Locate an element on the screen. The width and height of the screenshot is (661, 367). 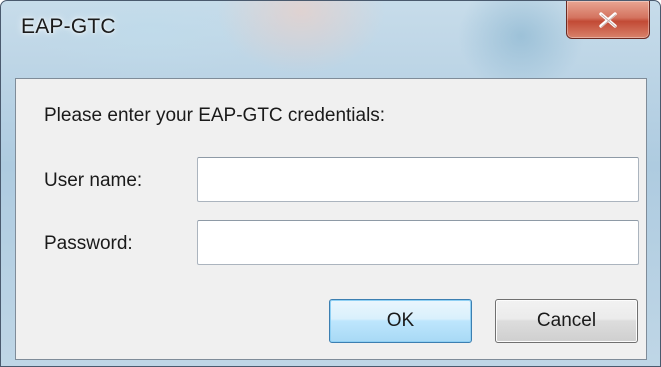
password-input is located at coordinates (418, 242).